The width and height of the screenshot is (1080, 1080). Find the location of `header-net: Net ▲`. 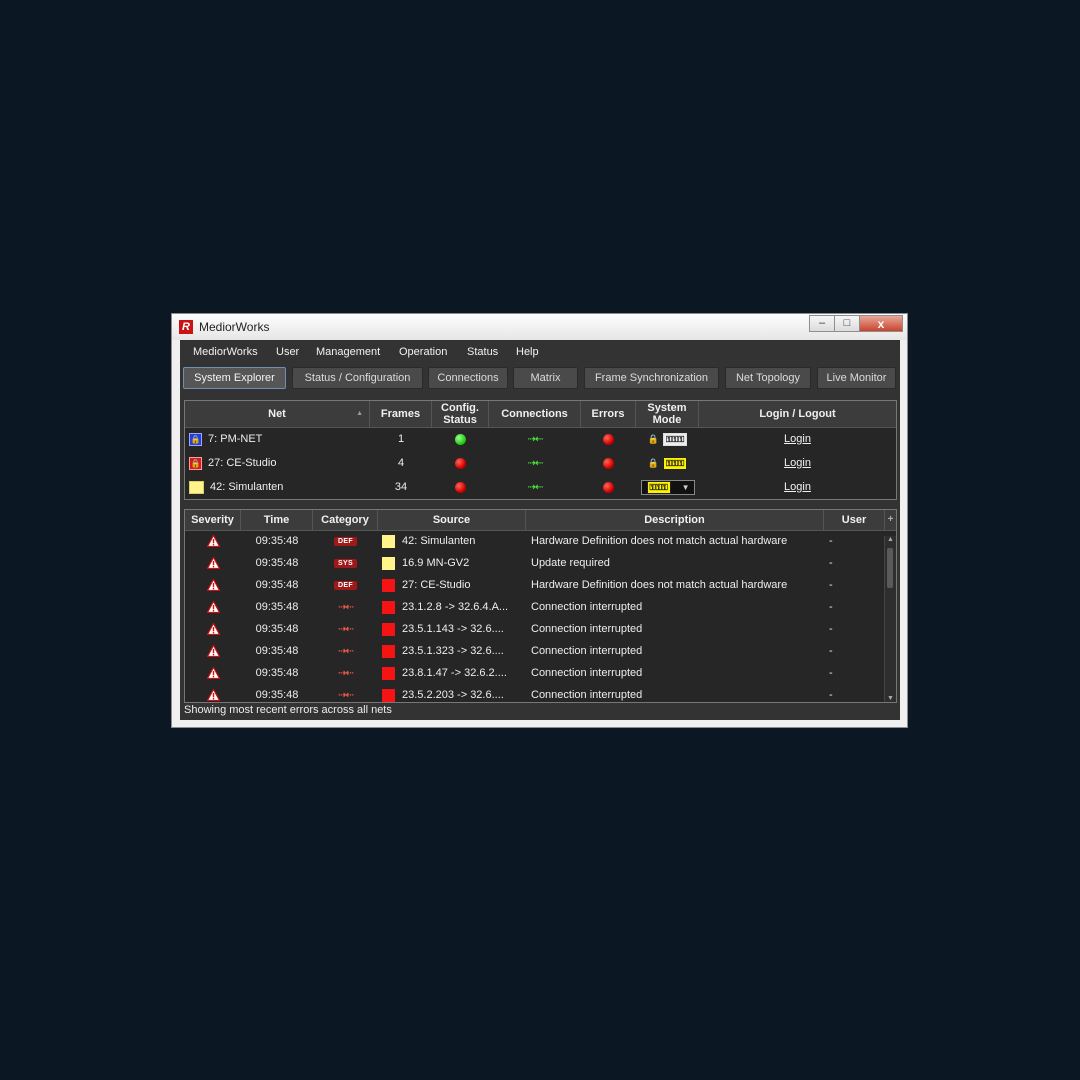

header-net: Net ▲ is located at coordinates (277, 414).